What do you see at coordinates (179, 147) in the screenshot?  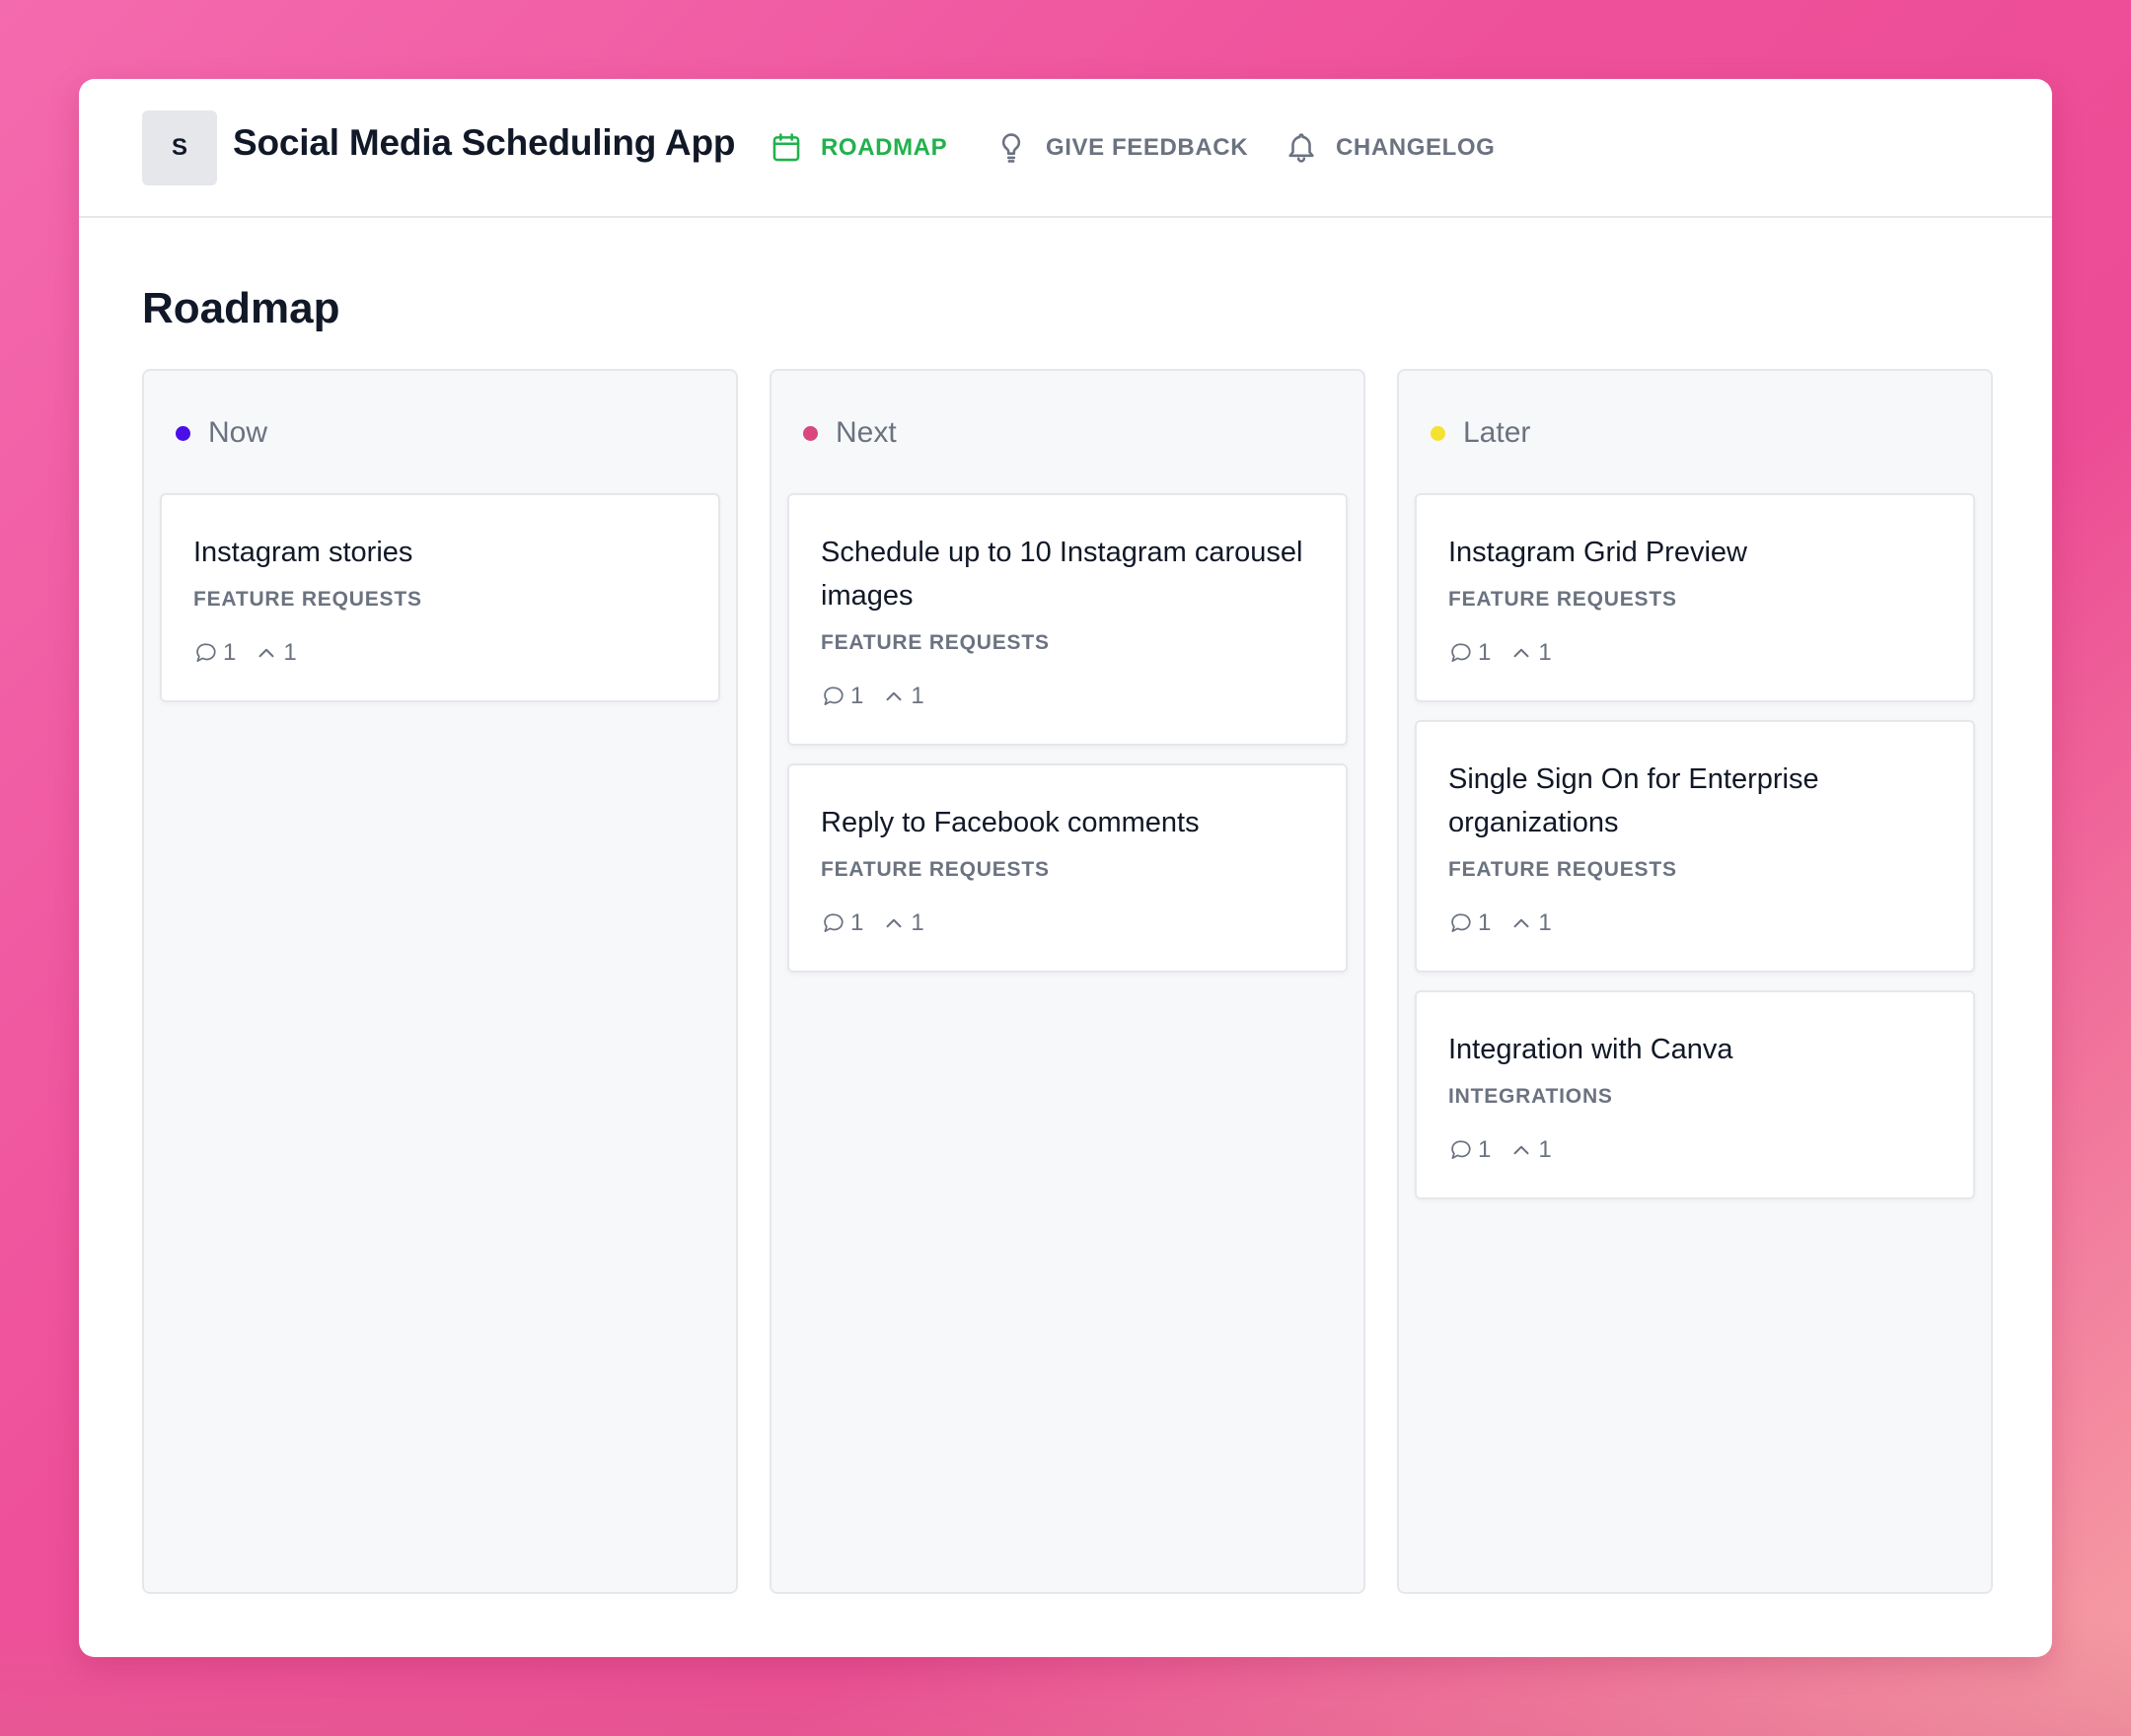 I see `app-logo: S` at bounding box center [179, 147].